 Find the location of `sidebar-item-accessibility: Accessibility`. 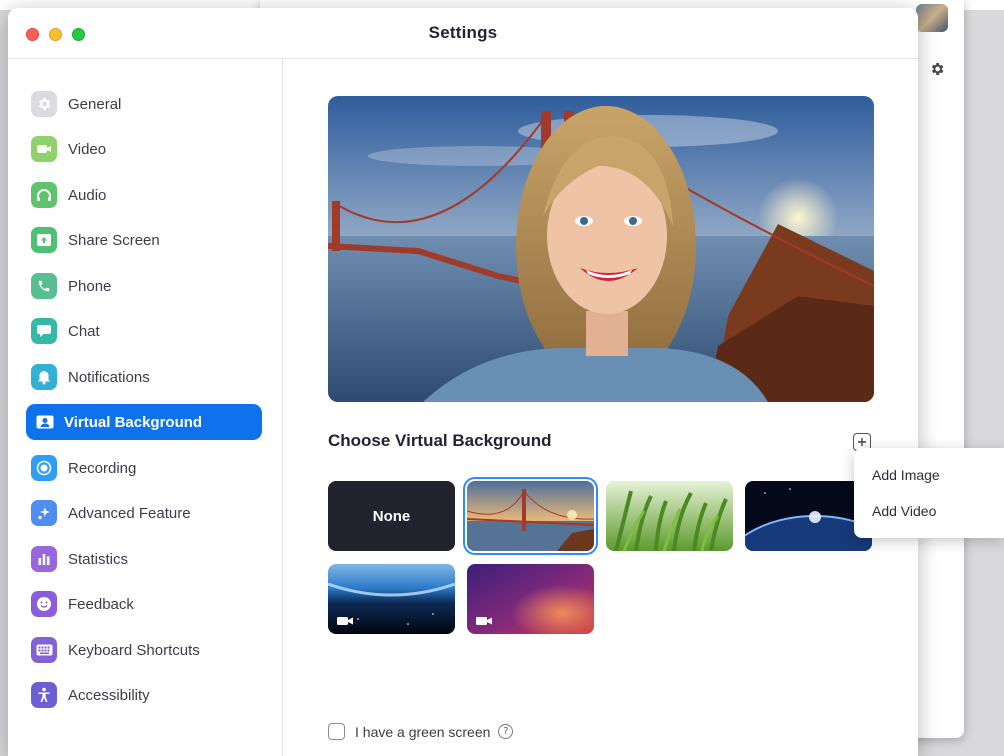

sidebar-item-accessibility: Accessibility is located at coordinates (144, 695).